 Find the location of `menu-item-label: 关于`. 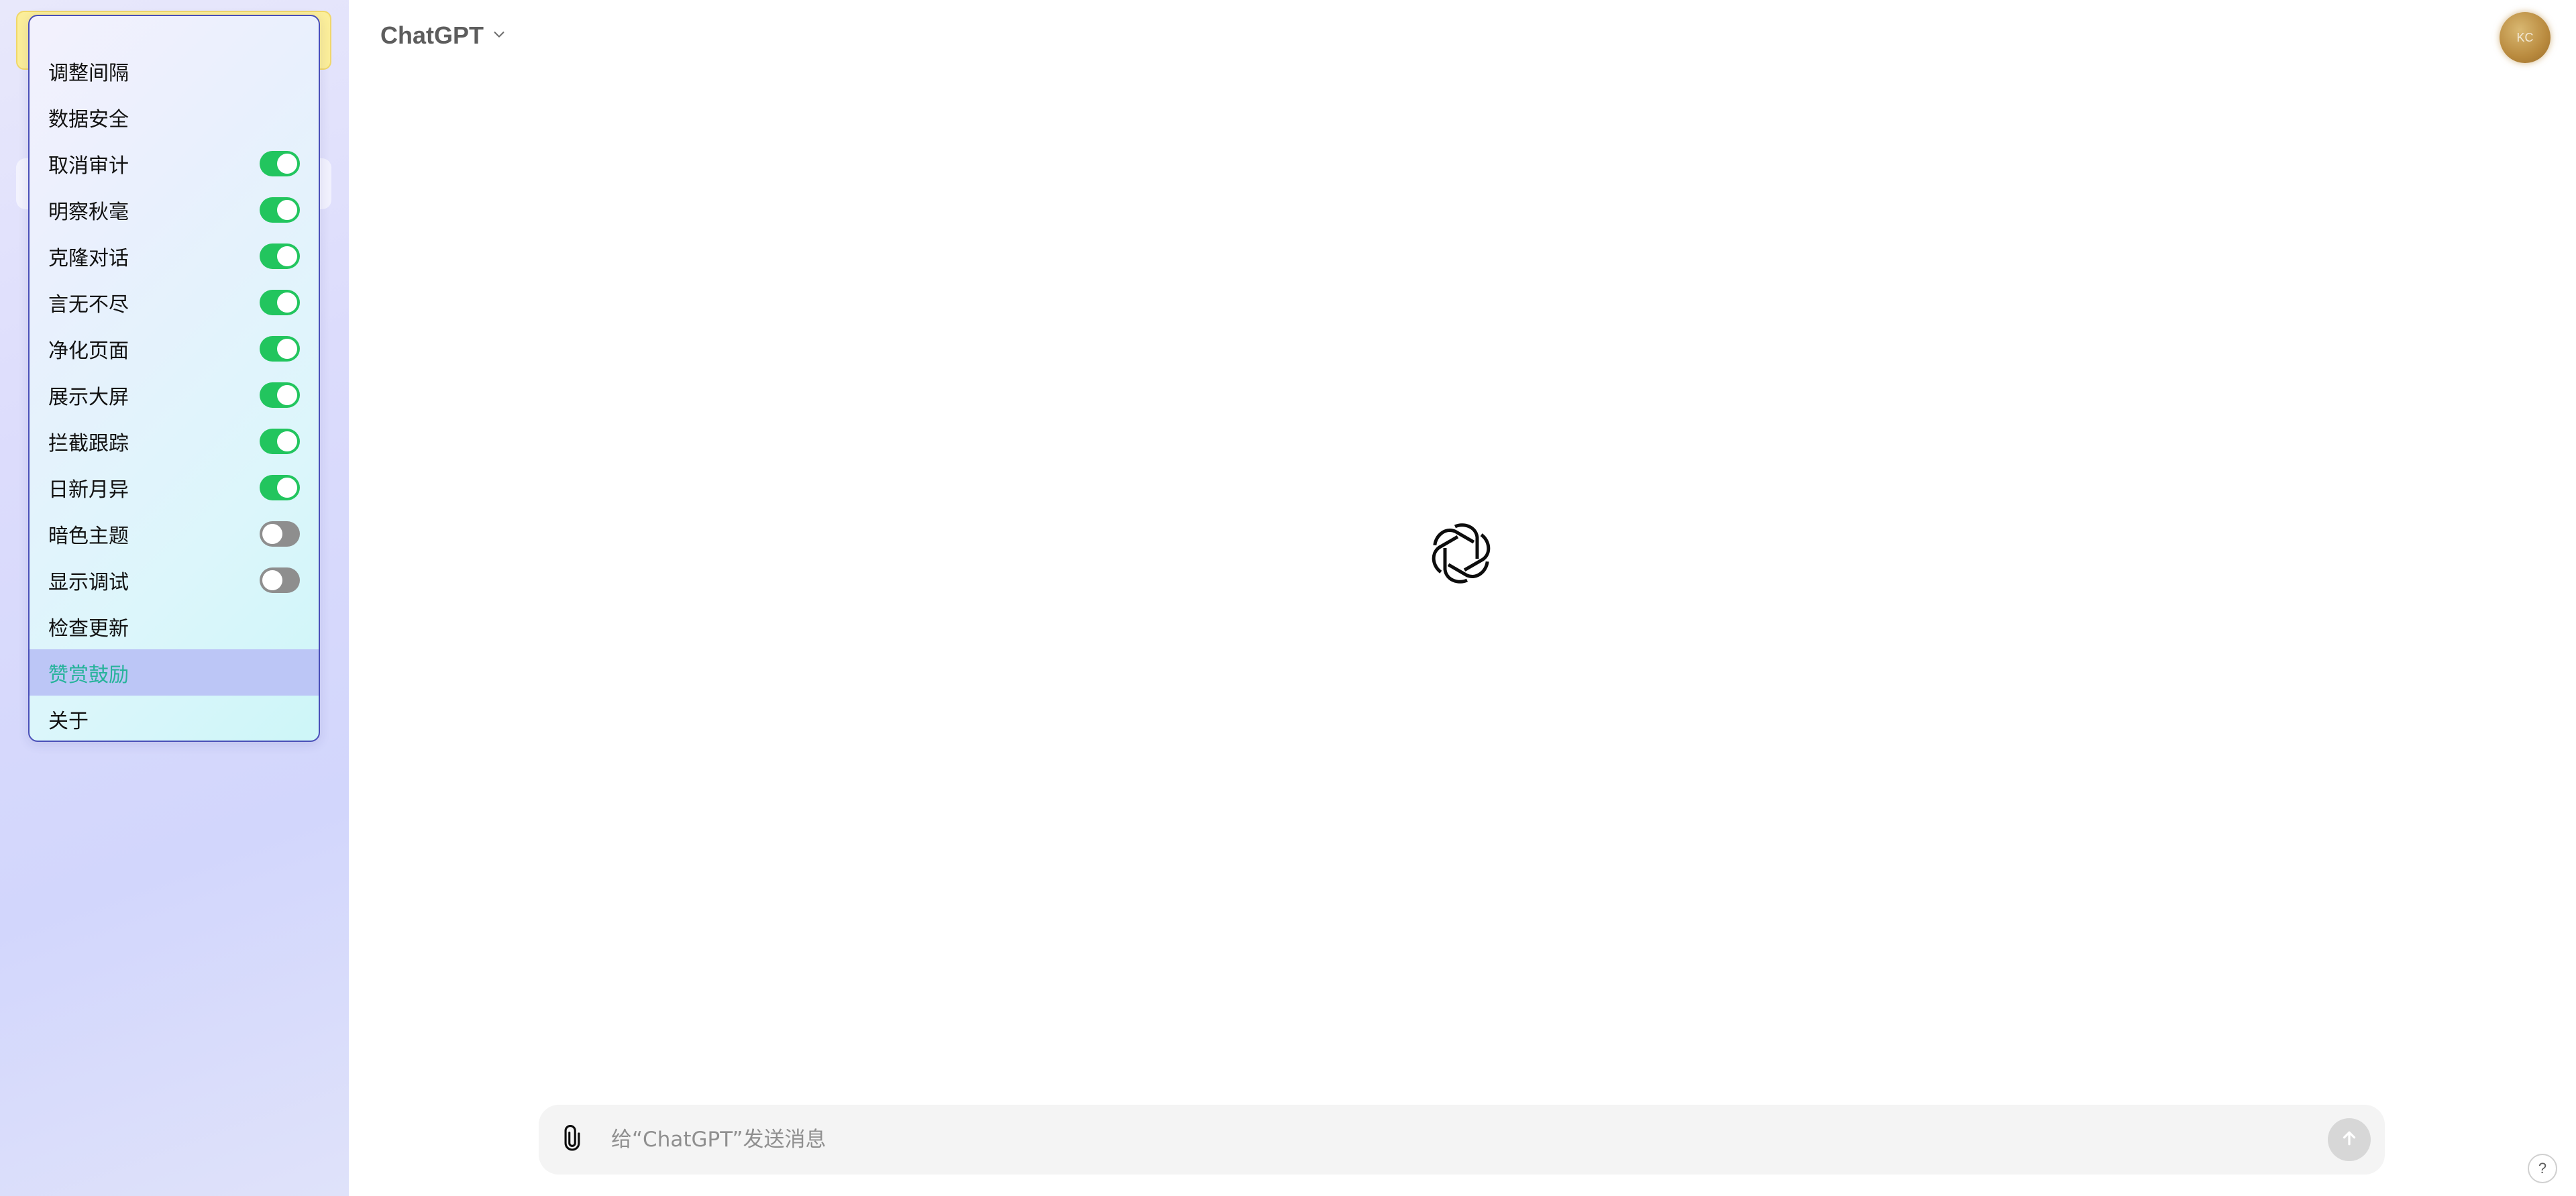

menu-item-label: 关于 is located at coordinates (68, 721).